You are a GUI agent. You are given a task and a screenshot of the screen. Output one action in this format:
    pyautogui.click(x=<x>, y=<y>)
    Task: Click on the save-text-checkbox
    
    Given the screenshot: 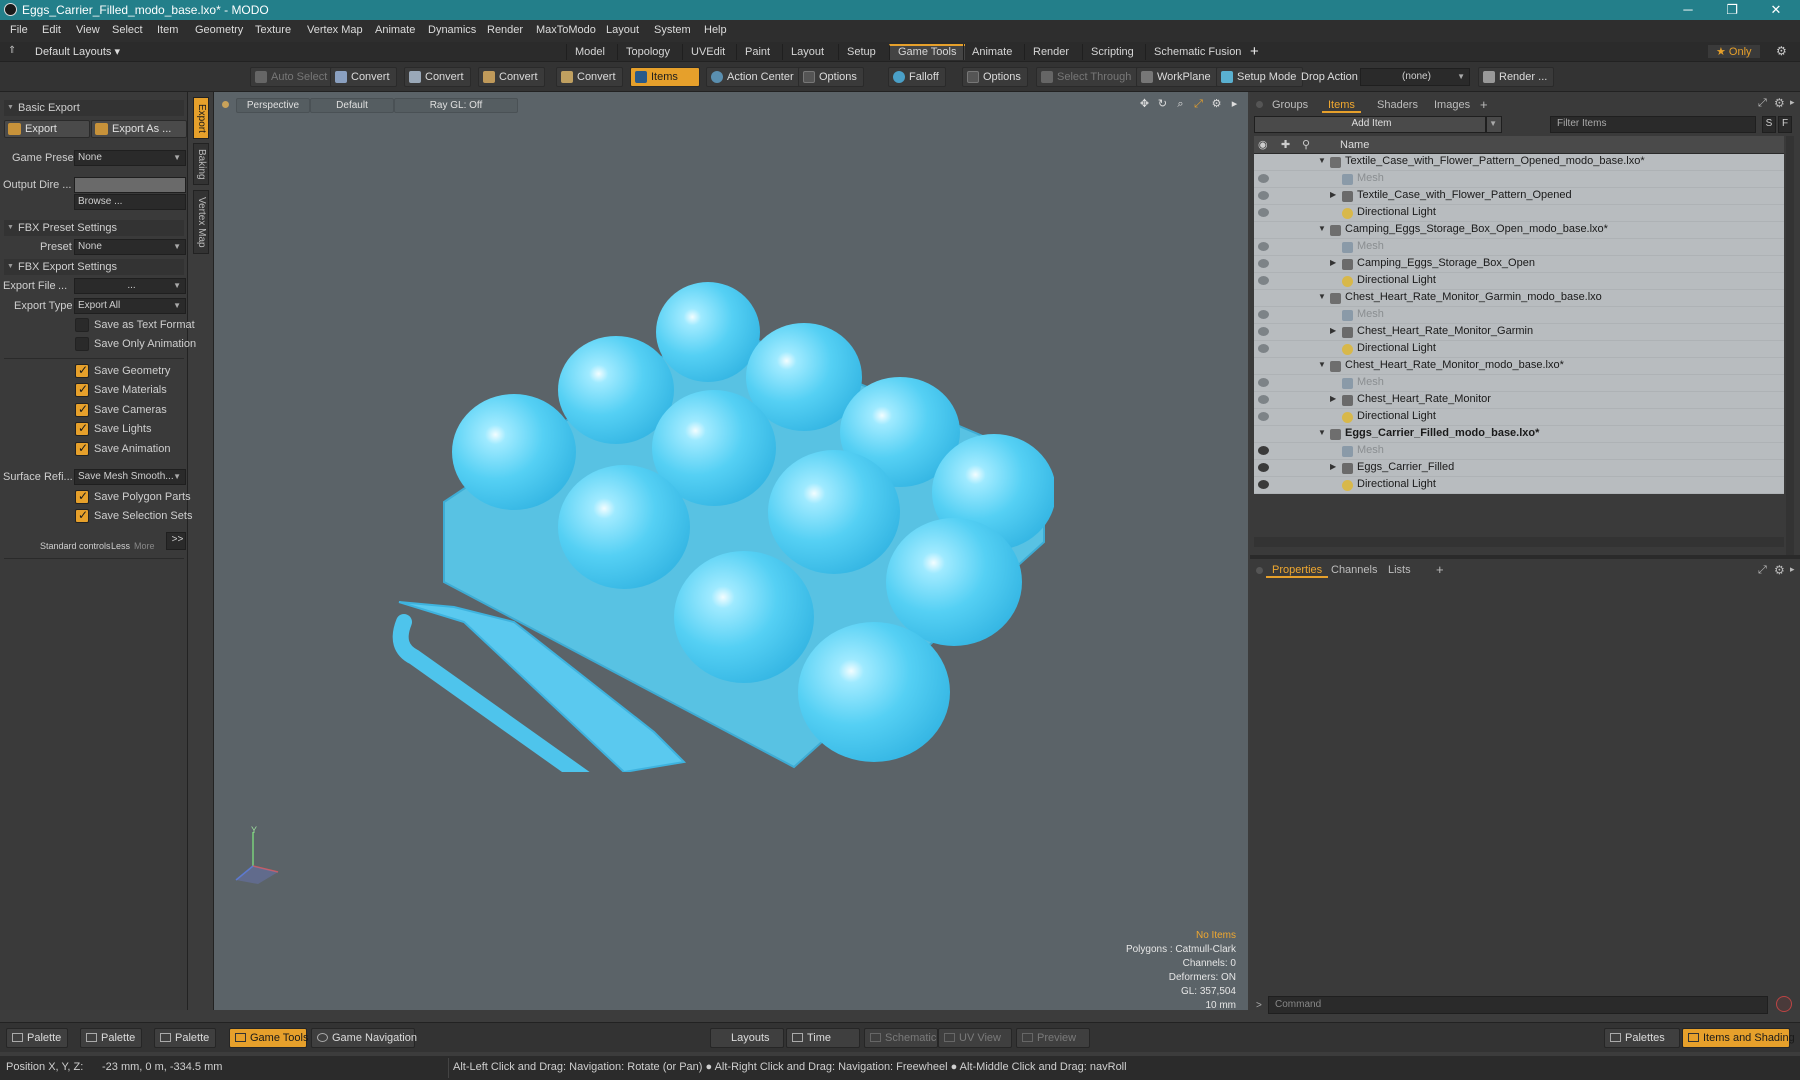 What is the action you would take?
    pyautogui.click(x=82, y=325)
    